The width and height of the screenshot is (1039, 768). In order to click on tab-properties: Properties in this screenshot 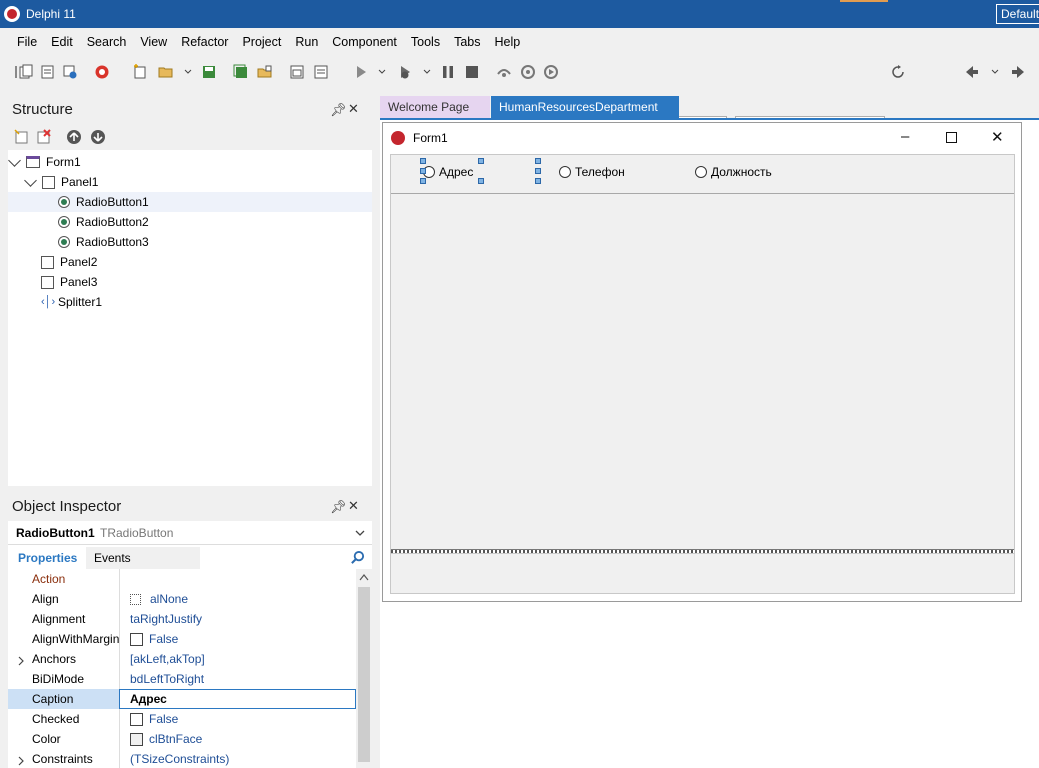, I will do `click(47, 558)`.